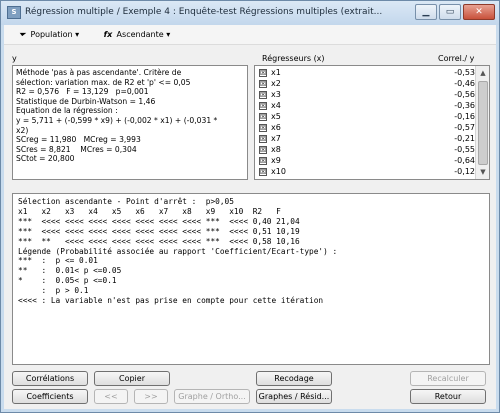  What do you see at coordinates (250, 35) in the screenshot?
I see `toolbar: ⏷ Population ▾ fx Ascendante ▾` at bounding box center [250, 35].